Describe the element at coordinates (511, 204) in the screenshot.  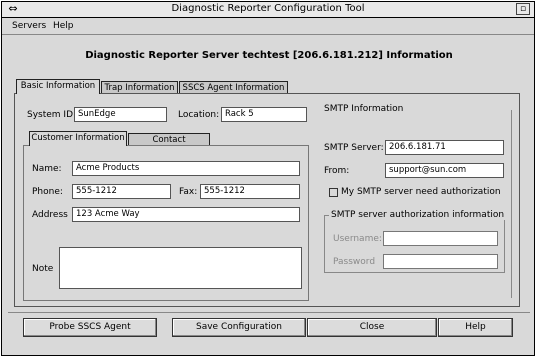
I see `smtp-section-border` at that location.